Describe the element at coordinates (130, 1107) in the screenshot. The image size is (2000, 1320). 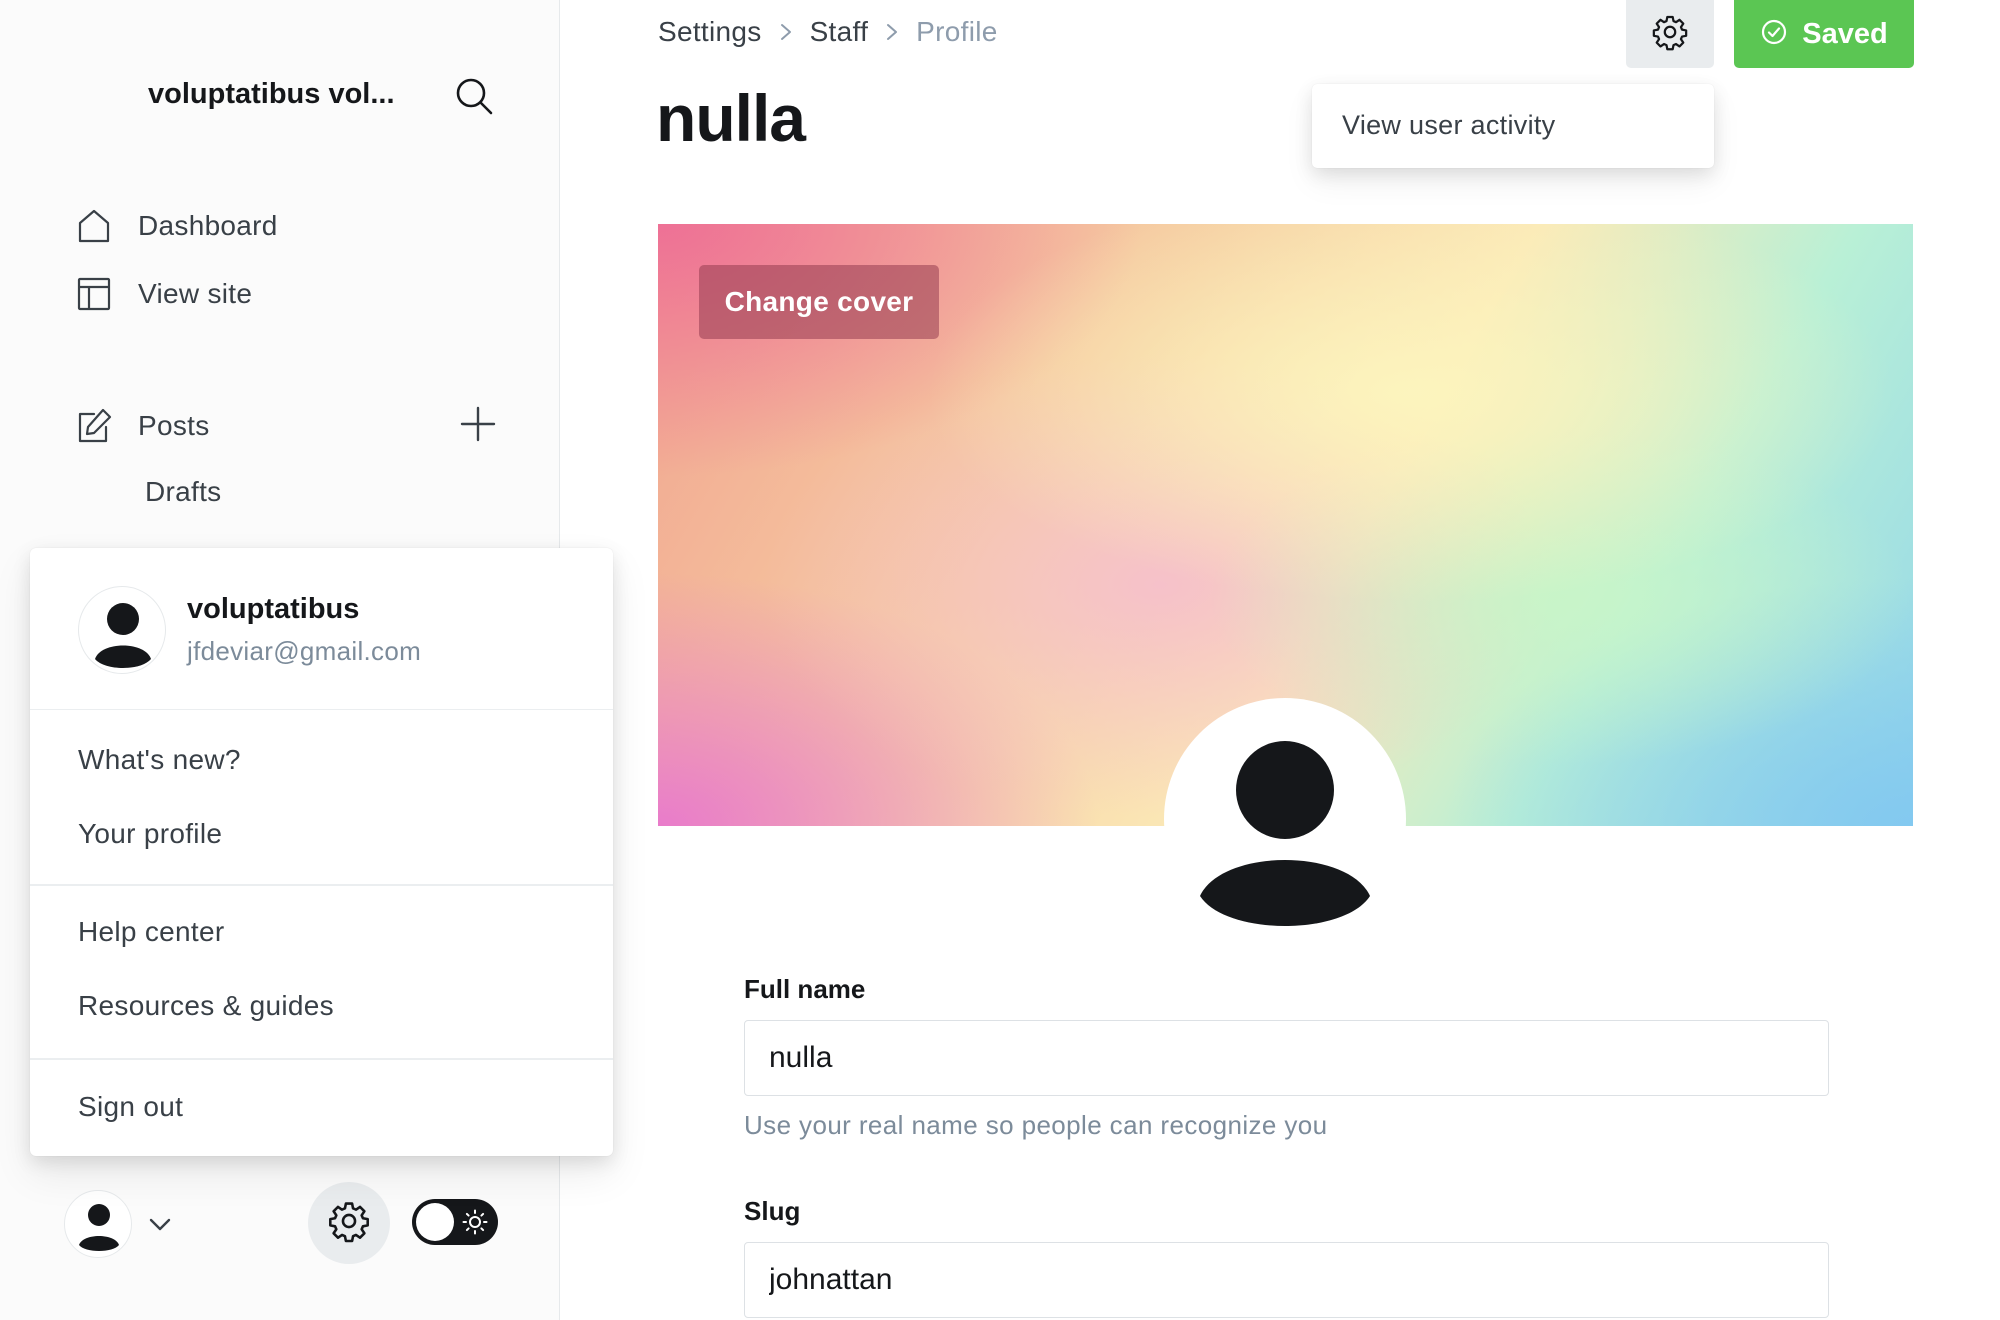
I see `menu-item-sign-out: Sign out` at that location.